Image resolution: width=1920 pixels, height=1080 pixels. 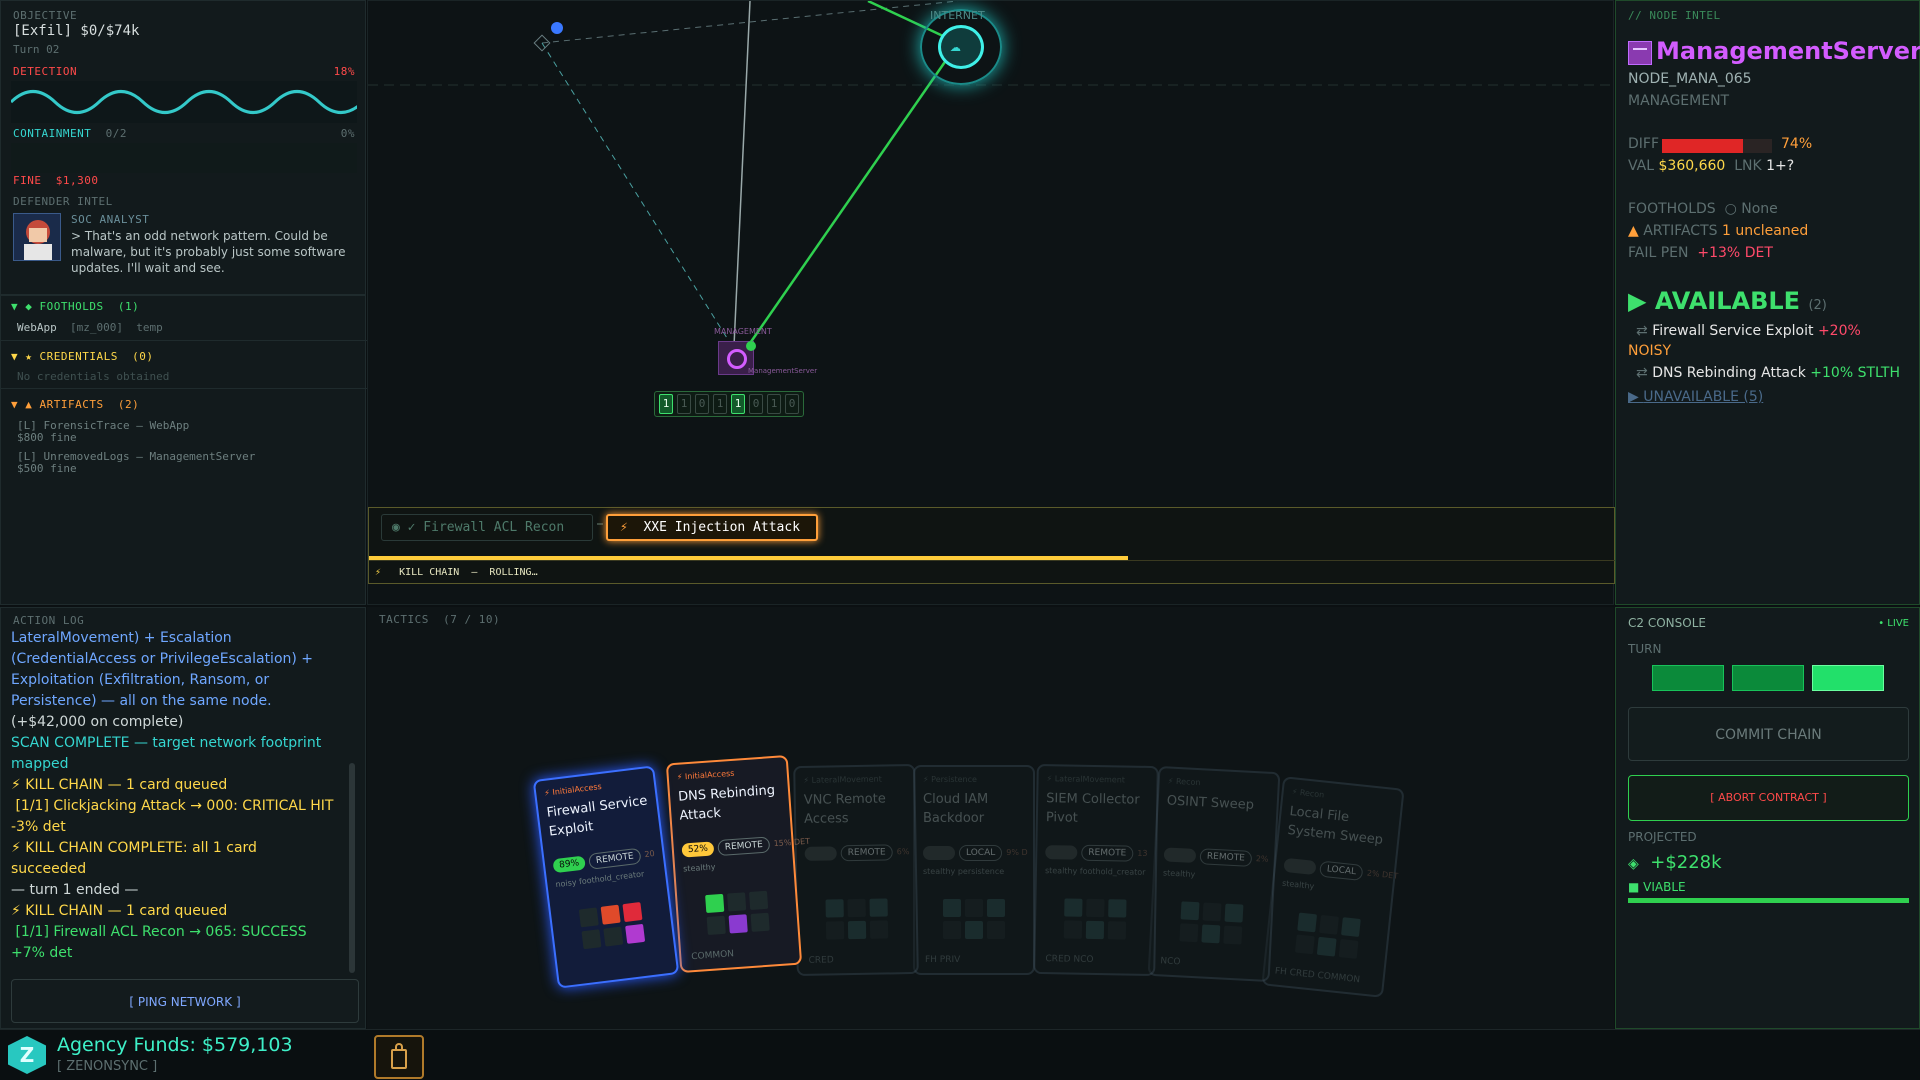 I want to click on agency-funds: Agency Funds: $579,103, so click(x=175, y=1045).